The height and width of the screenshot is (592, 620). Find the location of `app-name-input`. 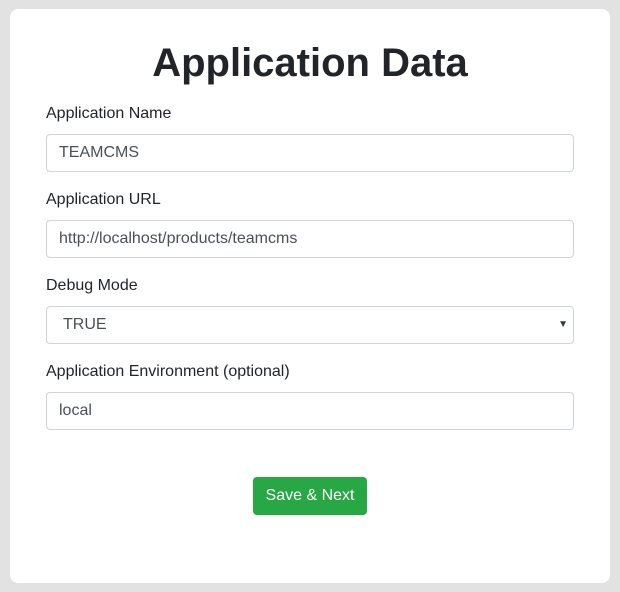

app-name-input is located at coordinates (310, 153).